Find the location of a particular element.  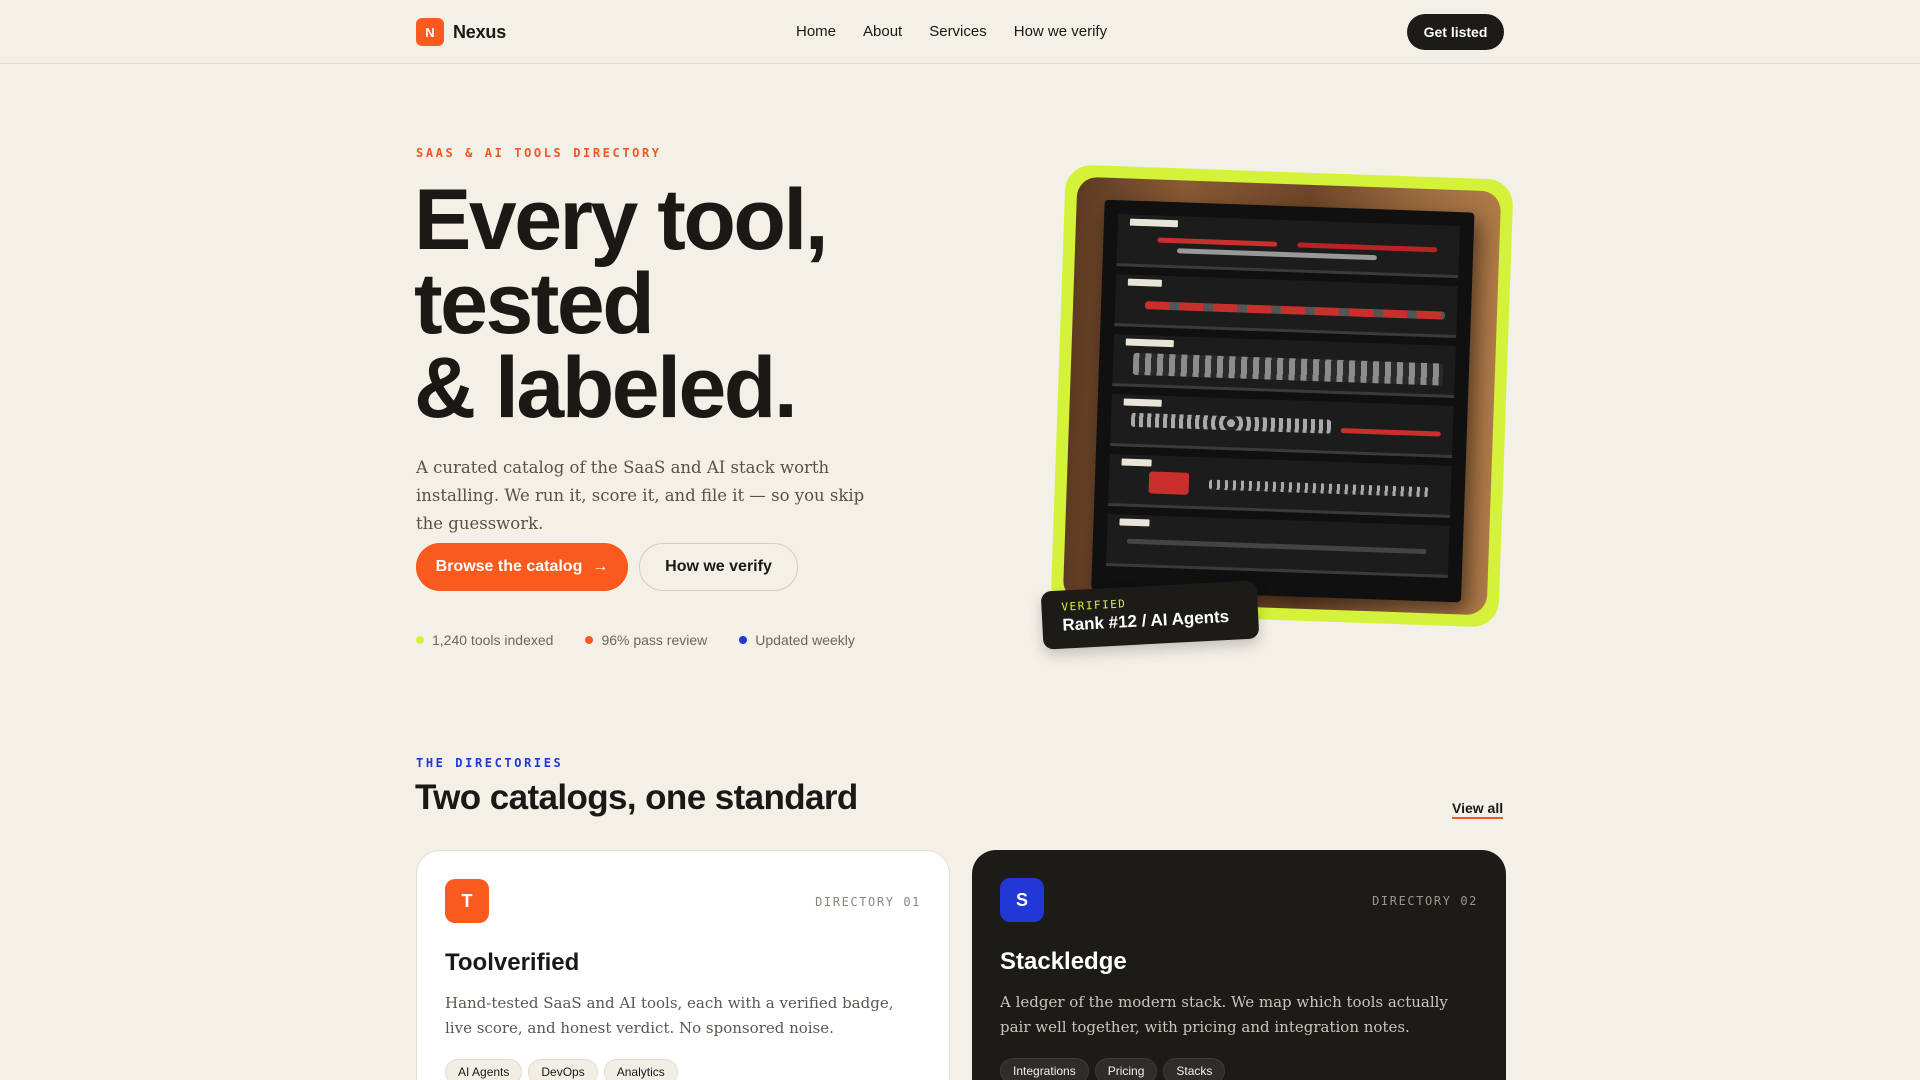

directory-tags: Integrations Pricing Stacks is located at coordinates (1113, 1069).